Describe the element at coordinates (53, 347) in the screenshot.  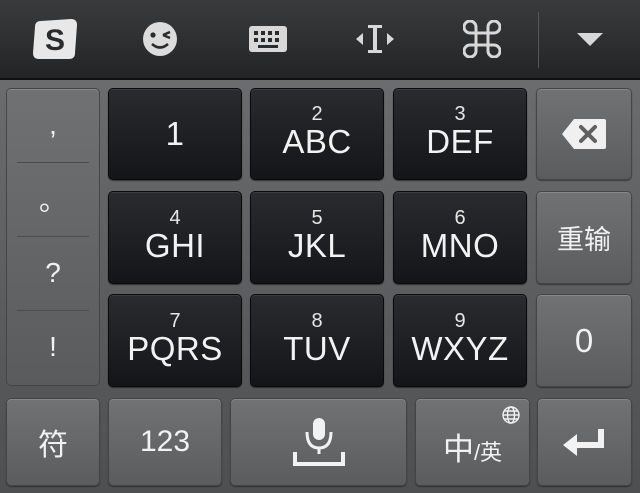
I see `punct-exclamation: !` at that location.